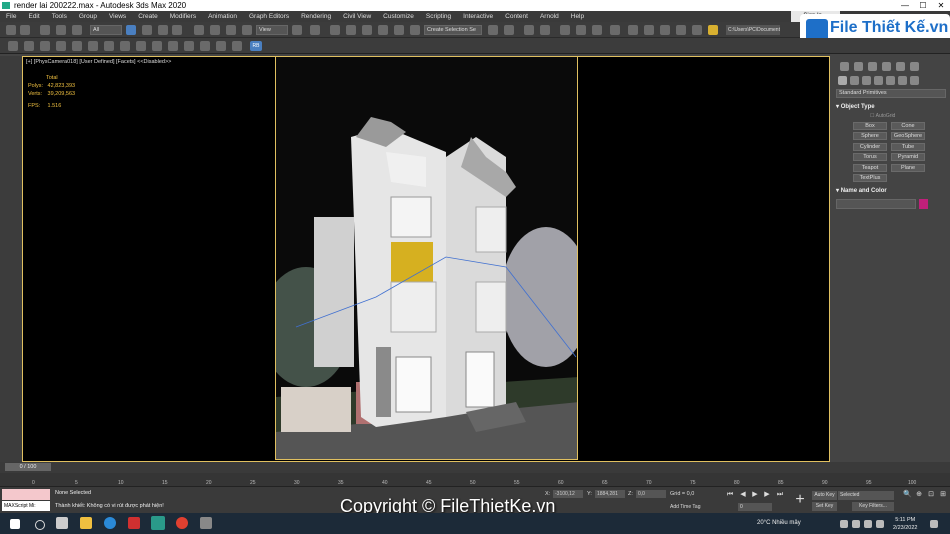 The image size is (950, 534). What do you see at coordinates (59, 16) in the screenshot?
I see `menu-tools: Tools` at bounding box center [59, 16].